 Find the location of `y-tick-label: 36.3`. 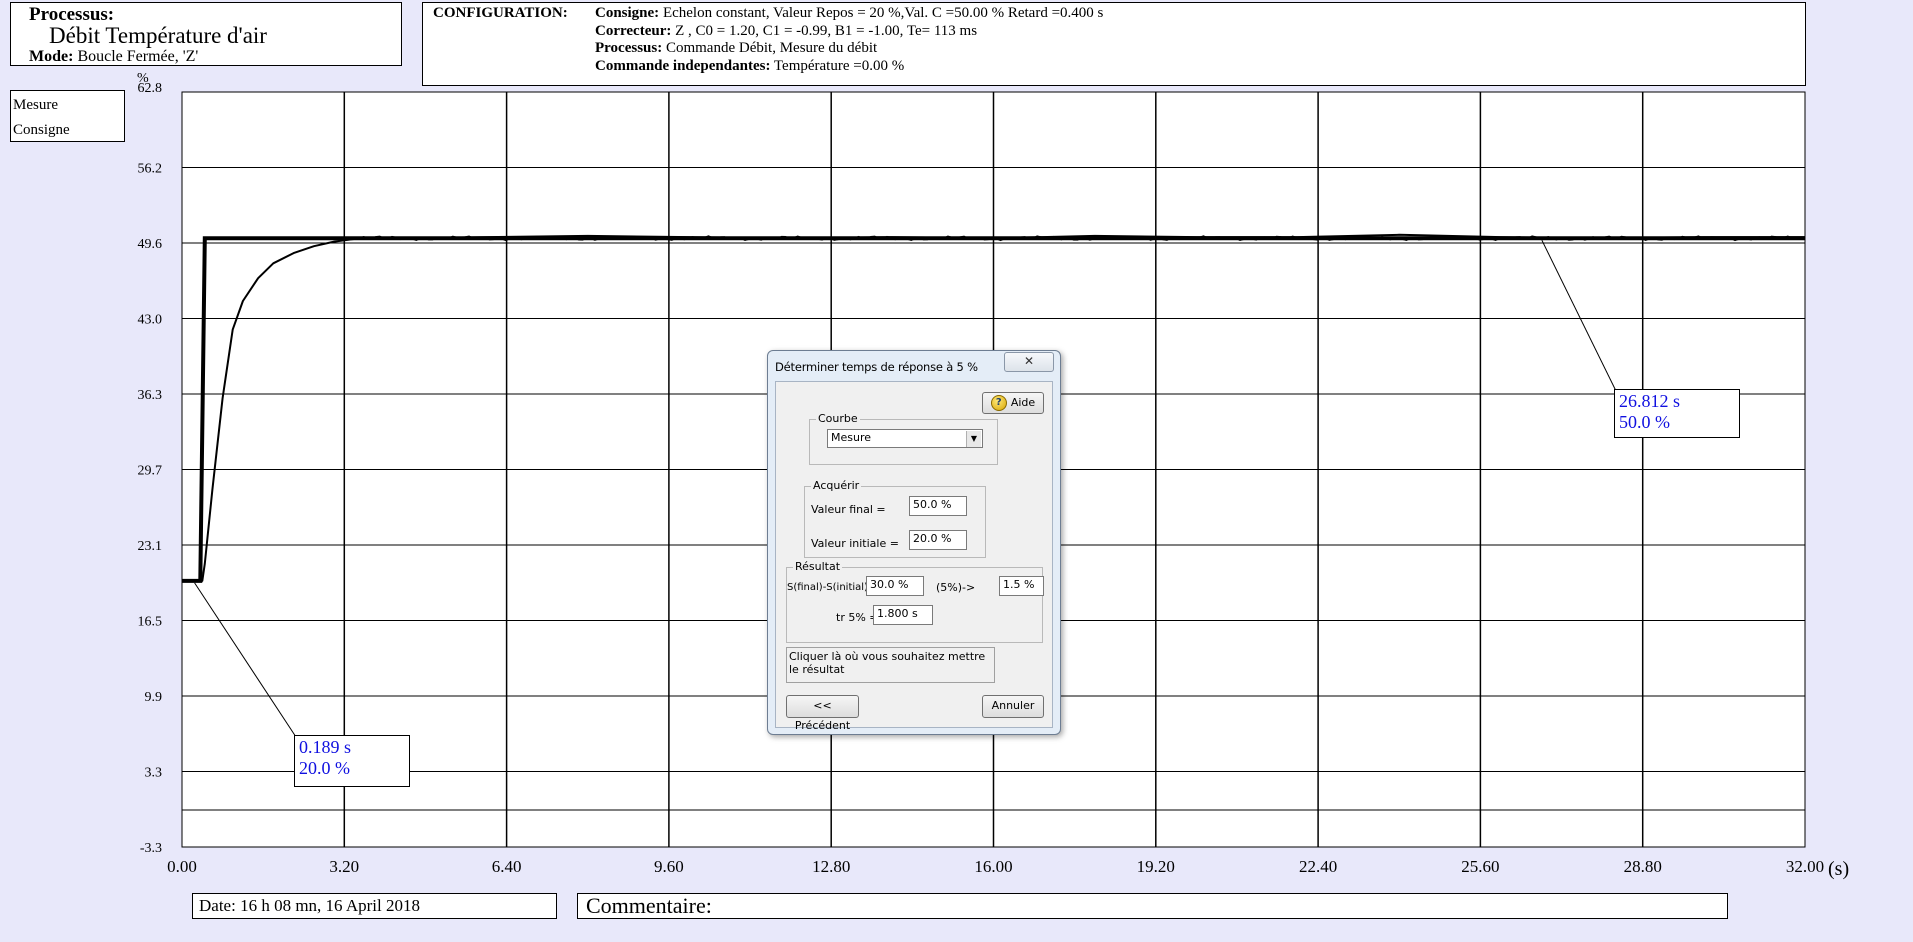

y-tick-label: 36.3 is located at coordinates (150, 395).